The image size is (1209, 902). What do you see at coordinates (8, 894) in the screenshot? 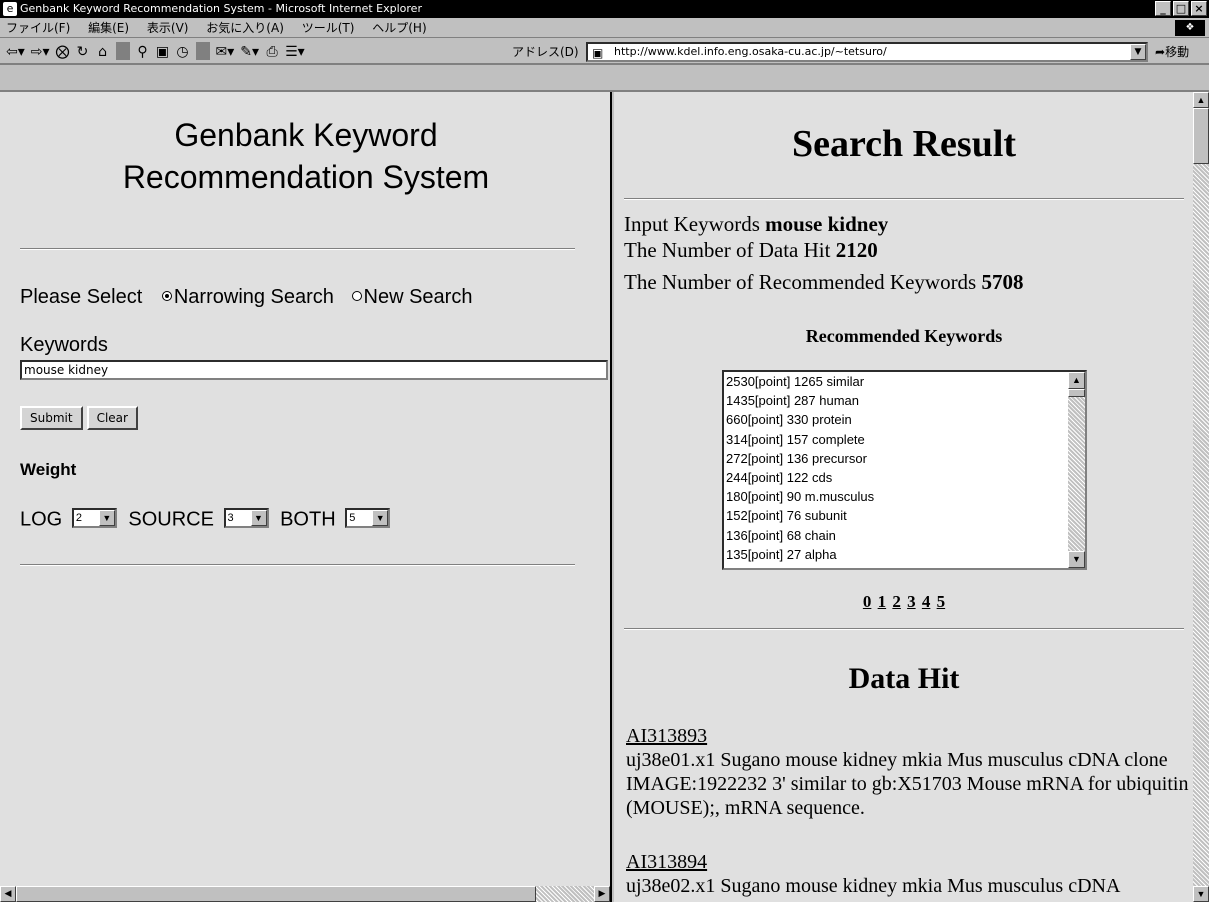
I see `scroll-left-icon: ◀` at bounding box center [8, 894].